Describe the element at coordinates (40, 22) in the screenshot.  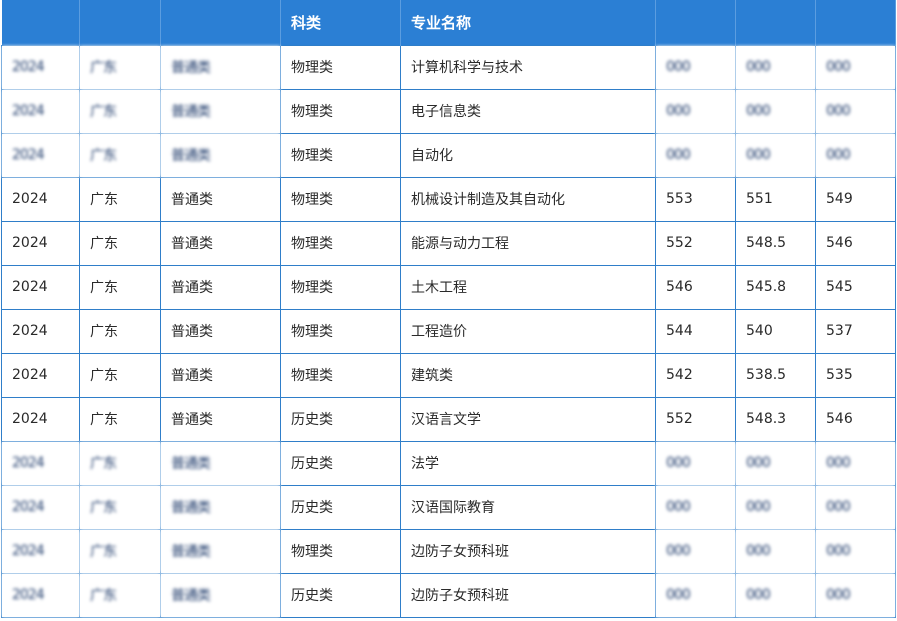
I see `header-year` at that location.